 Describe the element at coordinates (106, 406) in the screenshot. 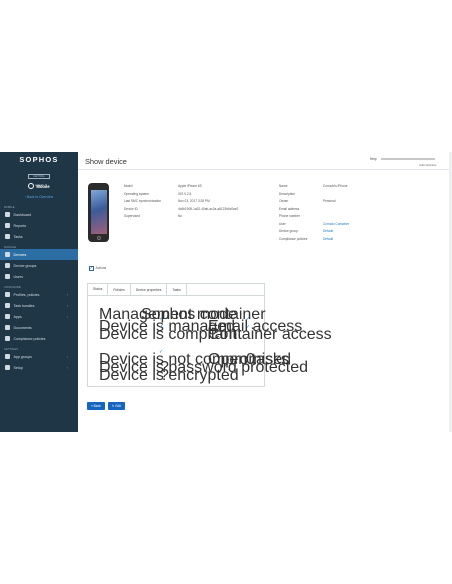

I see `footer-buttons: « Back ✎ Edit` at that location.